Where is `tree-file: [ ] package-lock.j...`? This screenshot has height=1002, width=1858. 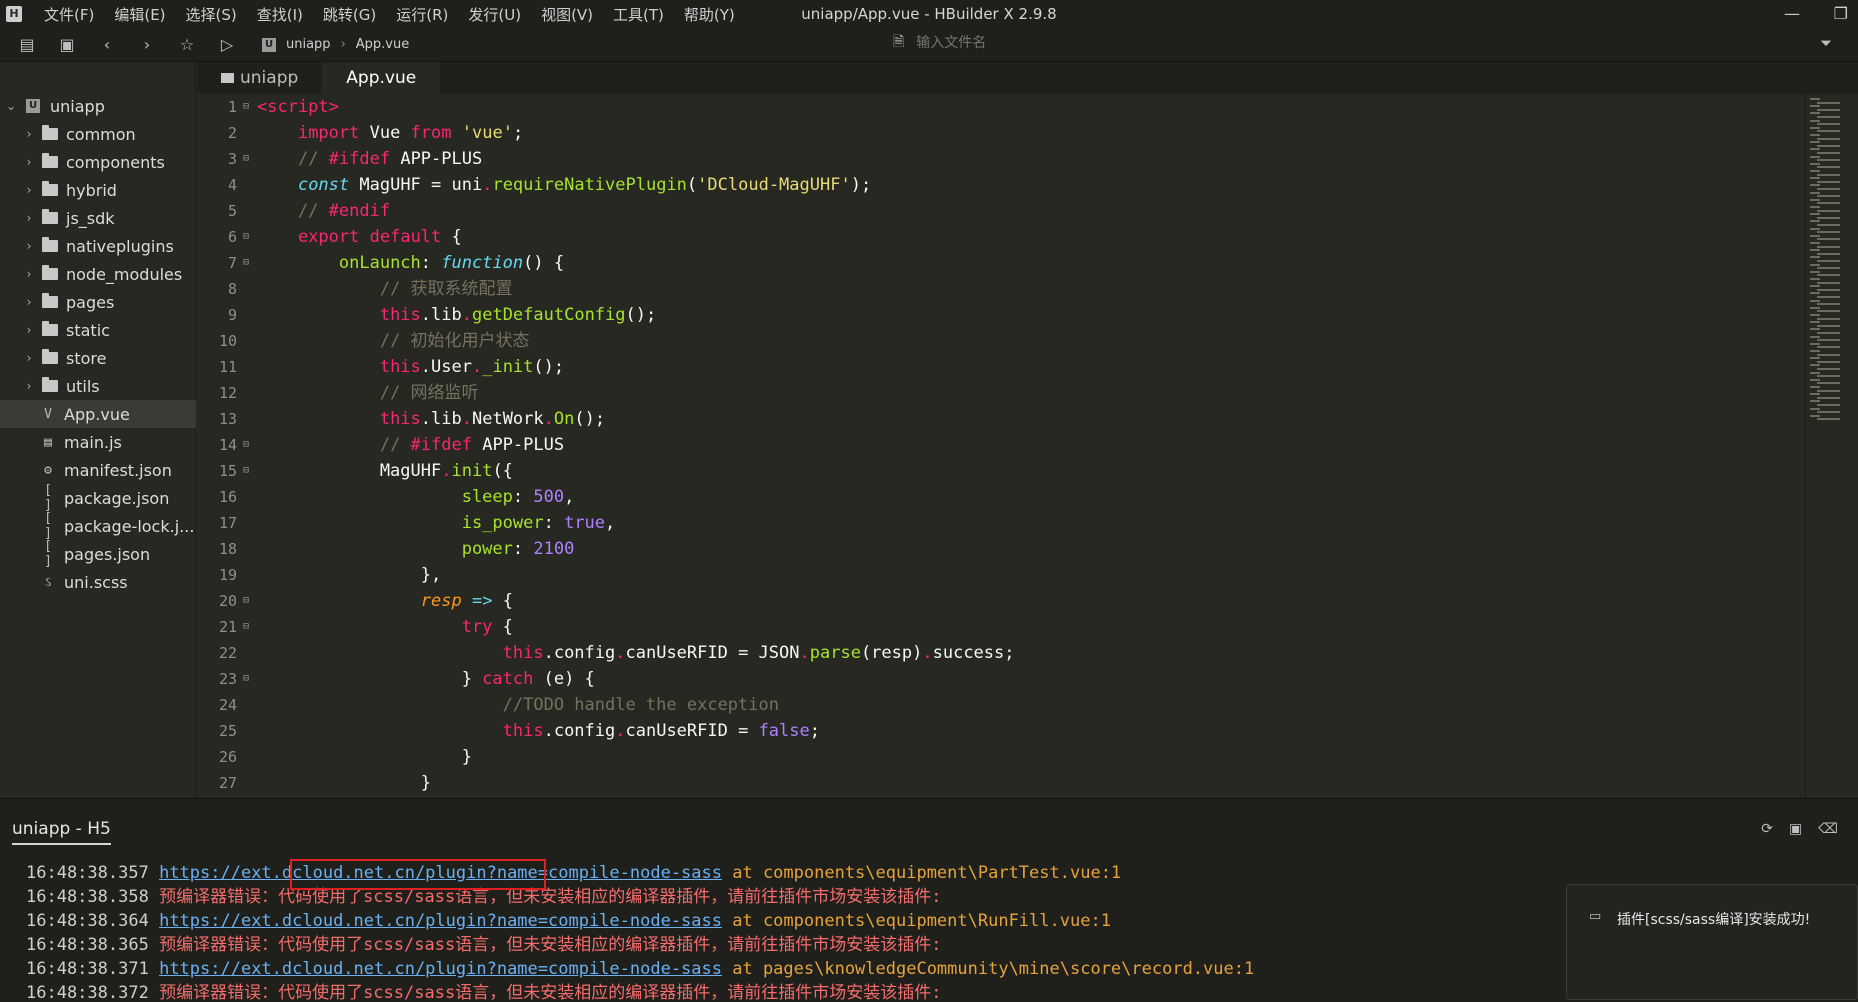 tree-file: [ ] package-lock.j... is located at coordinates (98, 526).